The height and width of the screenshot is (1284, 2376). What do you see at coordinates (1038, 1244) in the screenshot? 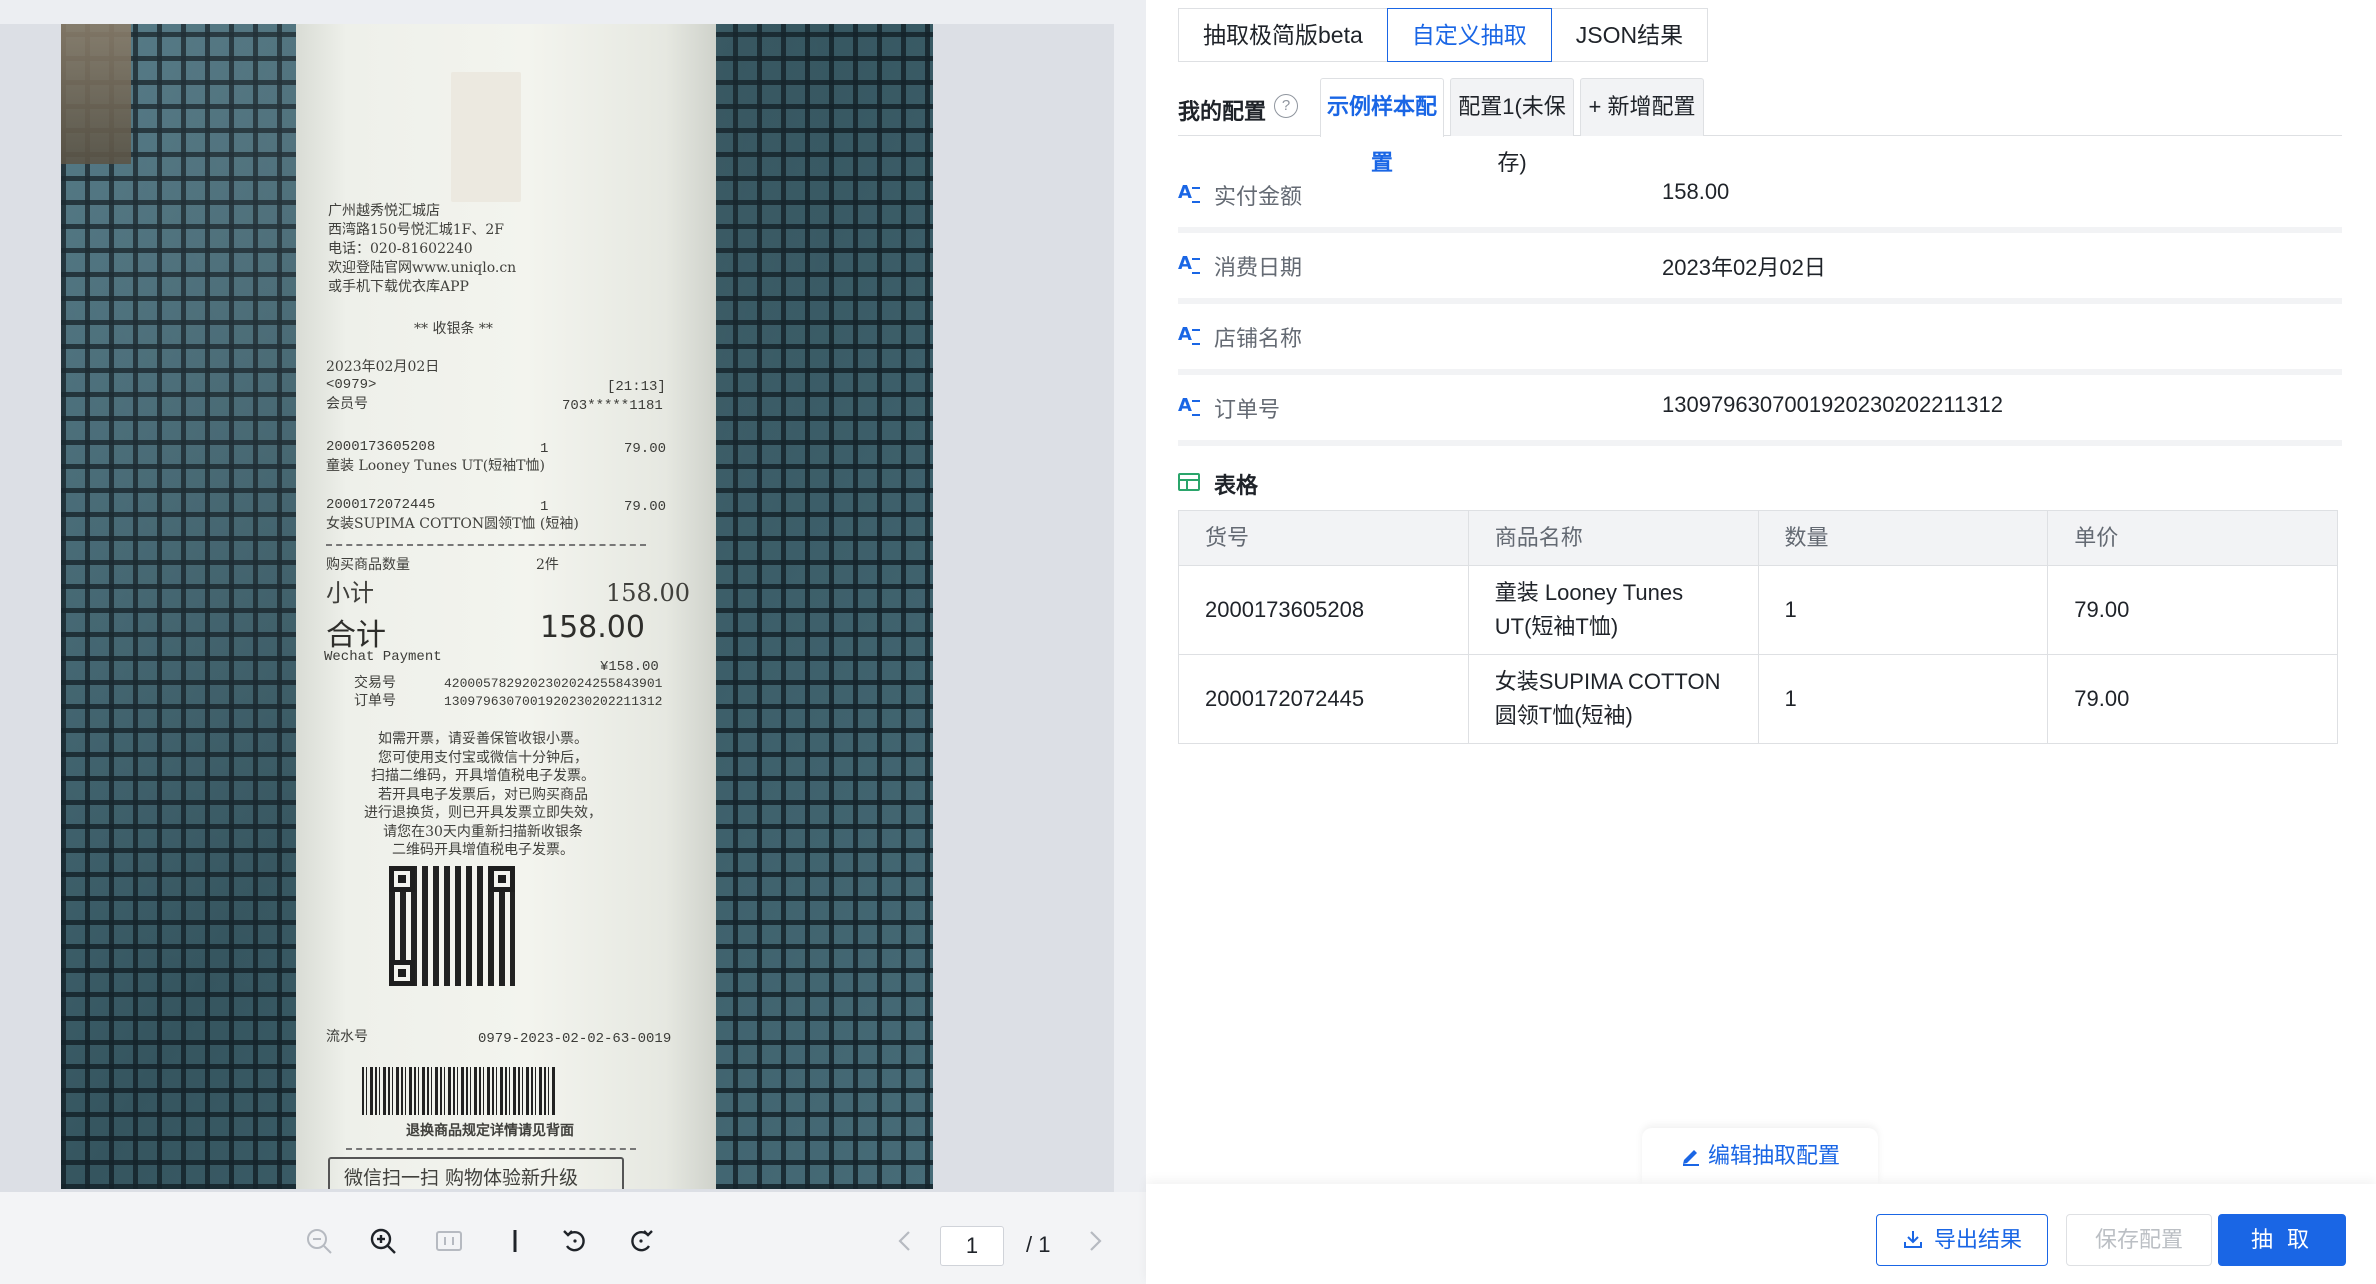
I see `page-total: / 1` at bounding box center [1038, 1244].